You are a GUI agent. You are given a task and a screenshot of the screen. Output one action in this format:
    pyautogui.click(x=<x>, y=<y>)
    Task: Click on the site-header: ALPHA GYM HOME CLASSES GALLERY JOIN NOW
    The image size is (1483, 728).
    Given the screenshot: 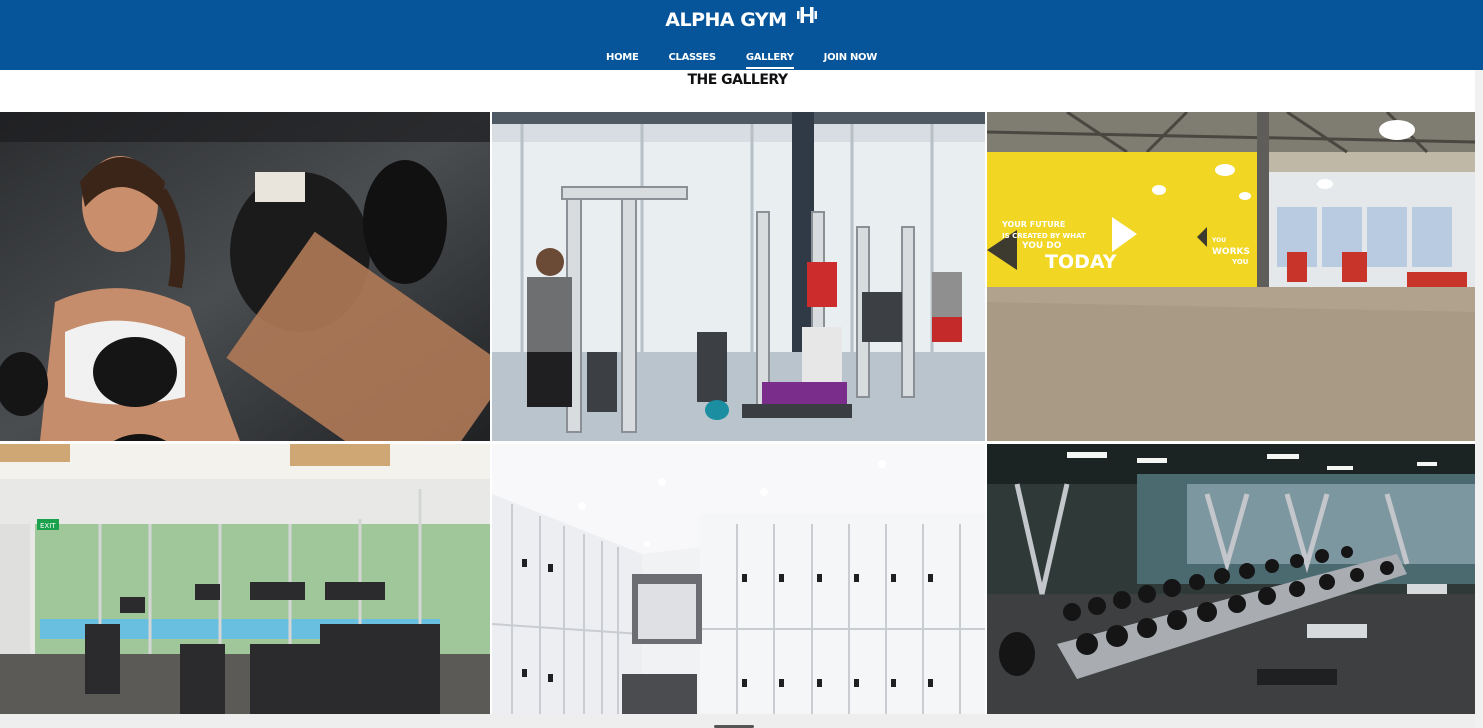 What is the action you would take?
    pyautogui.click(x=741, y=35)
    